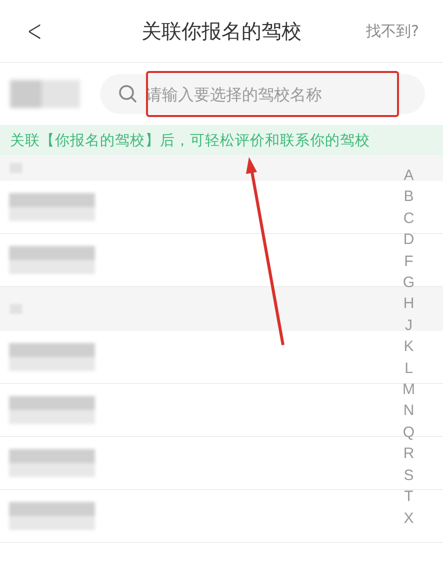 The height and width of the screenshot is (578, 443). What do you see at coordinates (190, 141) in the screenshot?
I see `notice-text: 关联【你报名的驾校】后，可轻松评价和联系你的驾校` at bounding box center [190, 141].